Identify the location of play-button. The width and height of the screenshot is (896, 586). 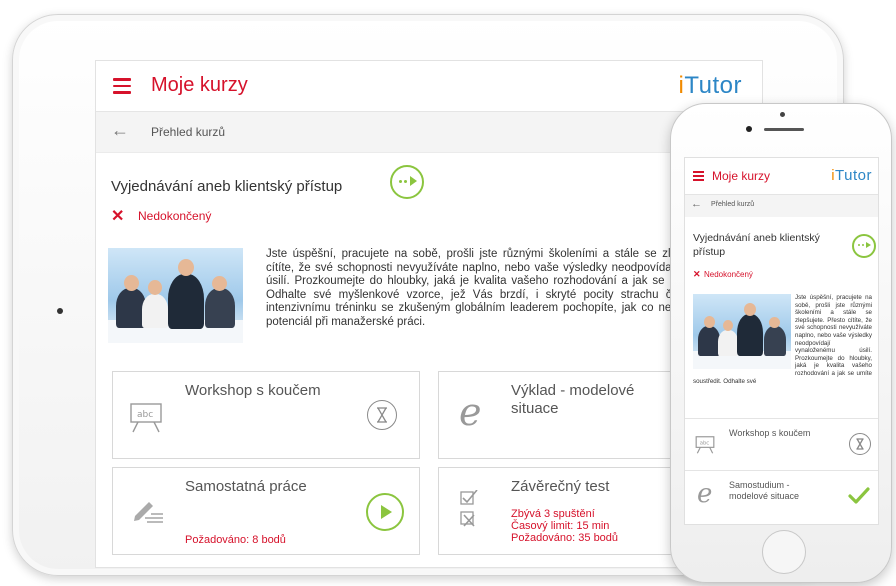
(385, 512).